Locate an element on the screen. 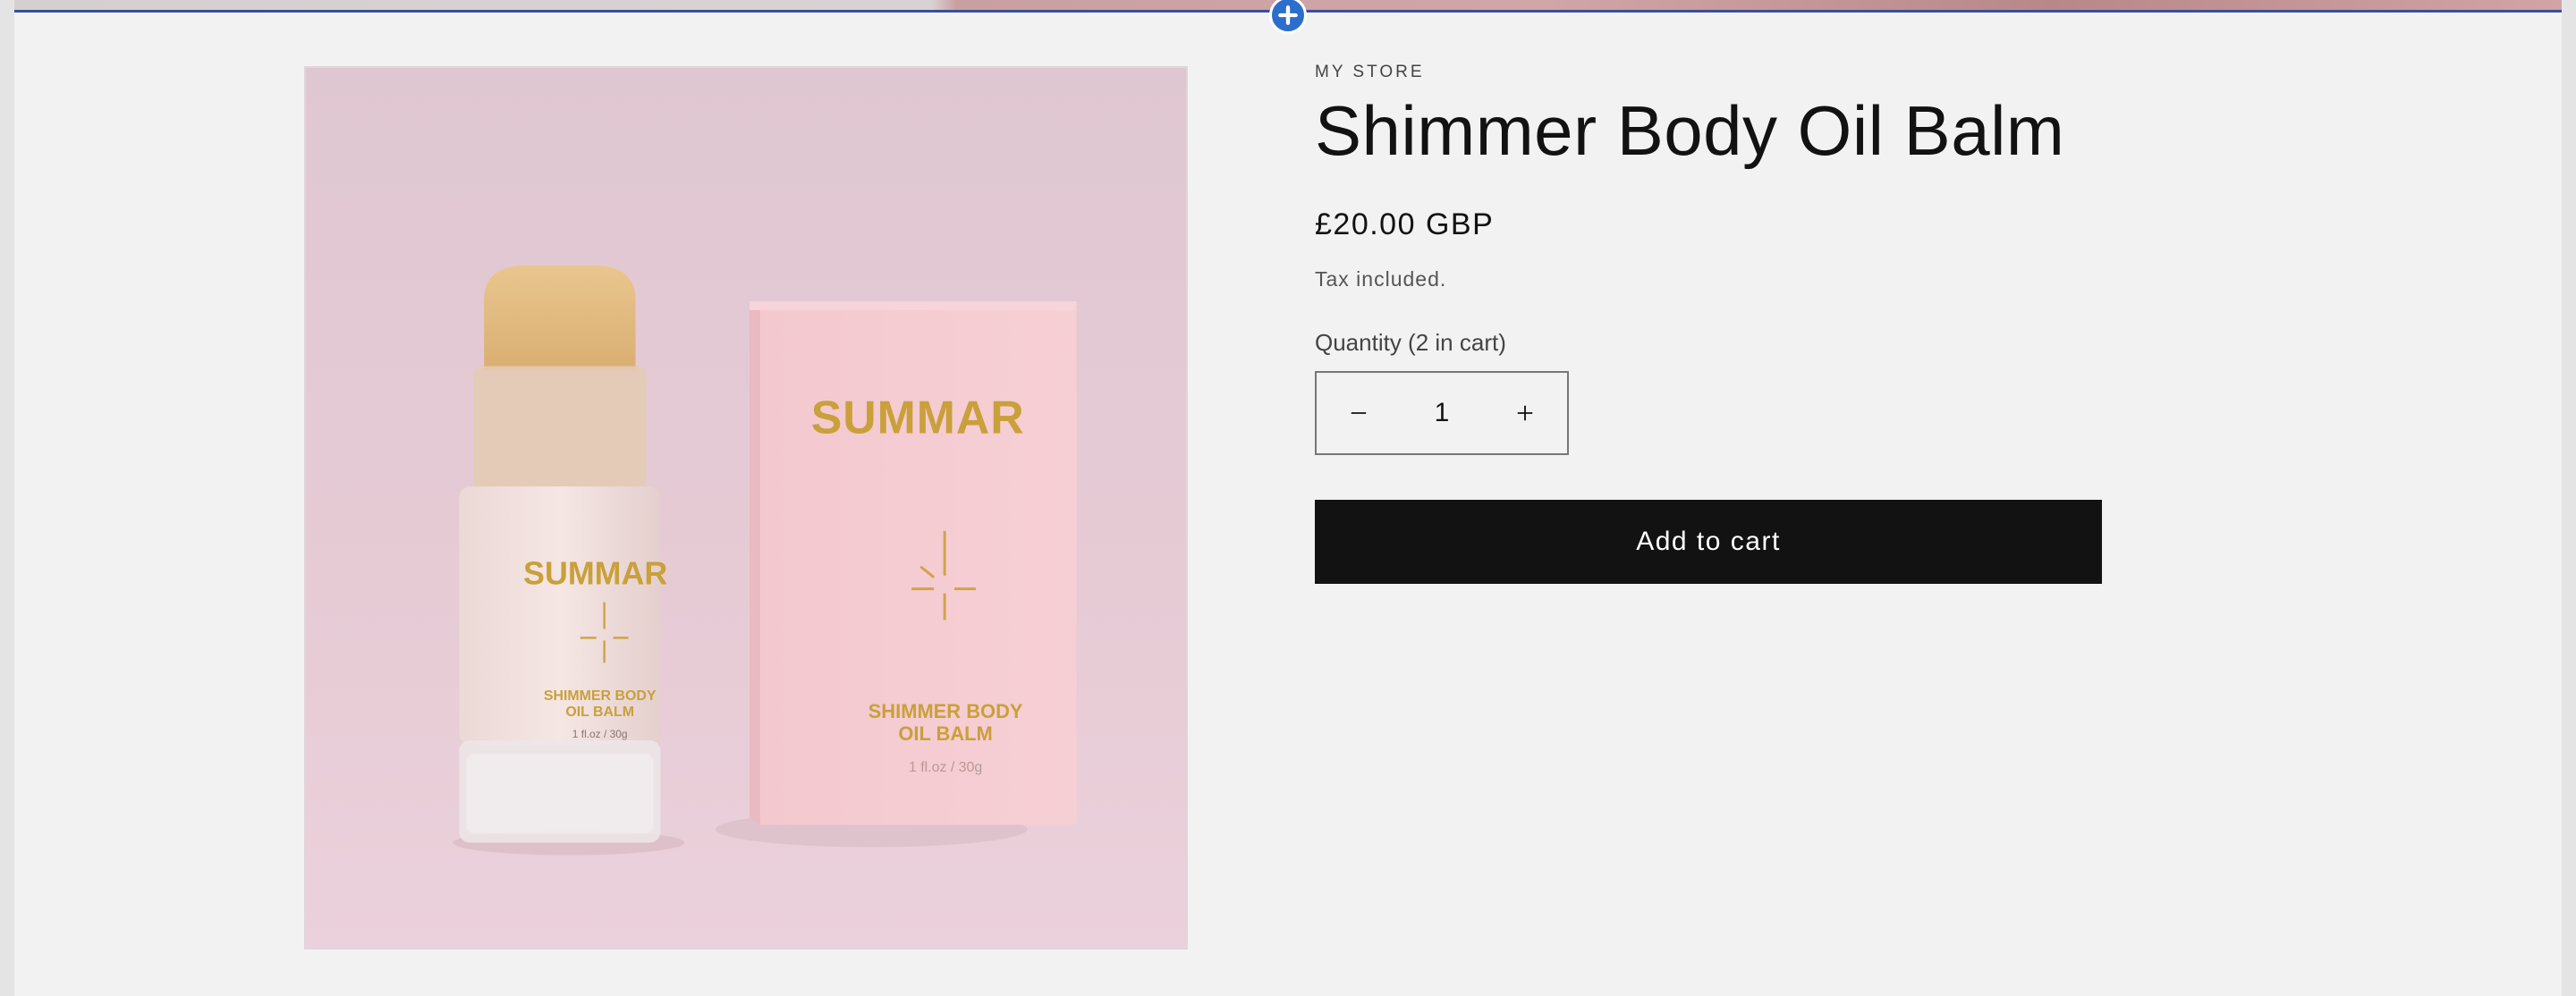 This screenshot has height=996, width=2576. stick-product-line-1: SHIMMER BODY is located at coordinates (600, 696).